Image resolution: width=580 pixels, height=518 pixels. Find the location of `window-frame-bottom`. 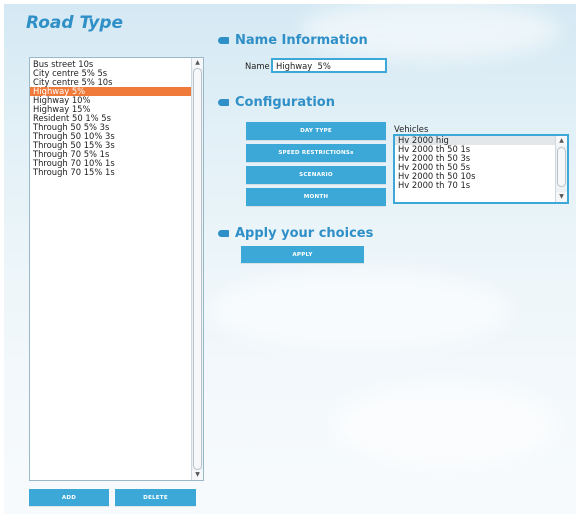

window-frame-bottom is located at coordinates (290, 516).